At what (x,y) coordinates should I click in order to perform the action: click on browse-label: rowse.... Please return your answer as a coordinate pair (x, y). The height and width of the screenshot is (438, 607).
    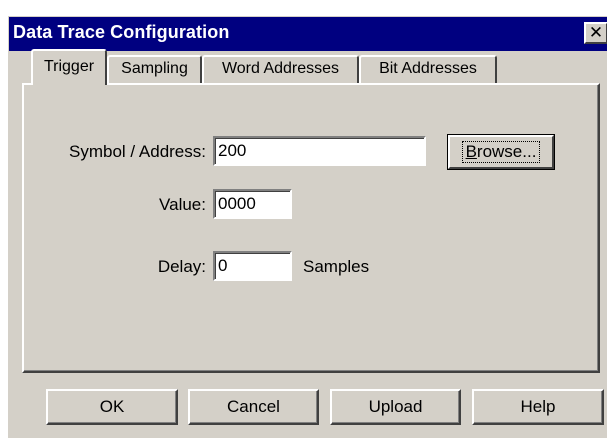
    Looking at the image, I should click on (506, 151).